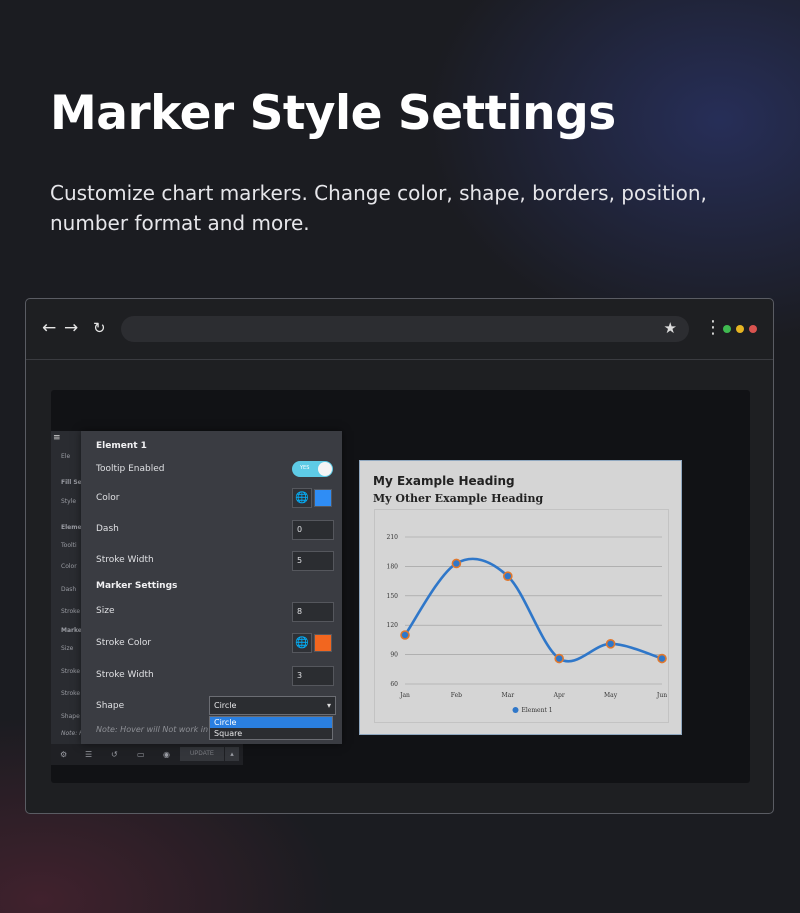  Describe the element at coordinates (166, 754) in the screenshot. I see `preview-eye-icon: ◉` at that location.